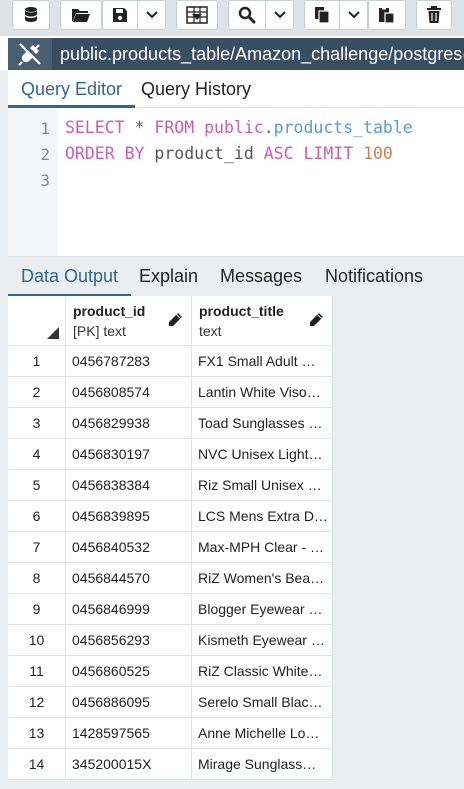 This screenshot has height=789, width=464. I want to click on find-dropdown-button, so click(280, 15).